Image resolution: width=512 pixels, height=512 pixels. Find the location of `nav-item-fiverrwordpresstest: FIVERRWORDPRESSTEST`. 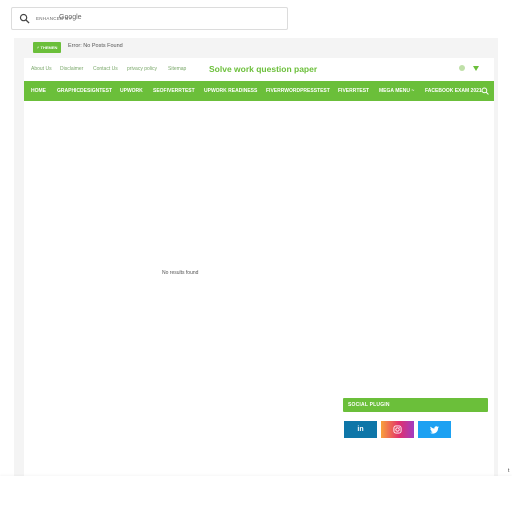

nav-item-fiverrwordpresstest: FIVERRWORDPRESSTEST is located at coordinates (298, 91).